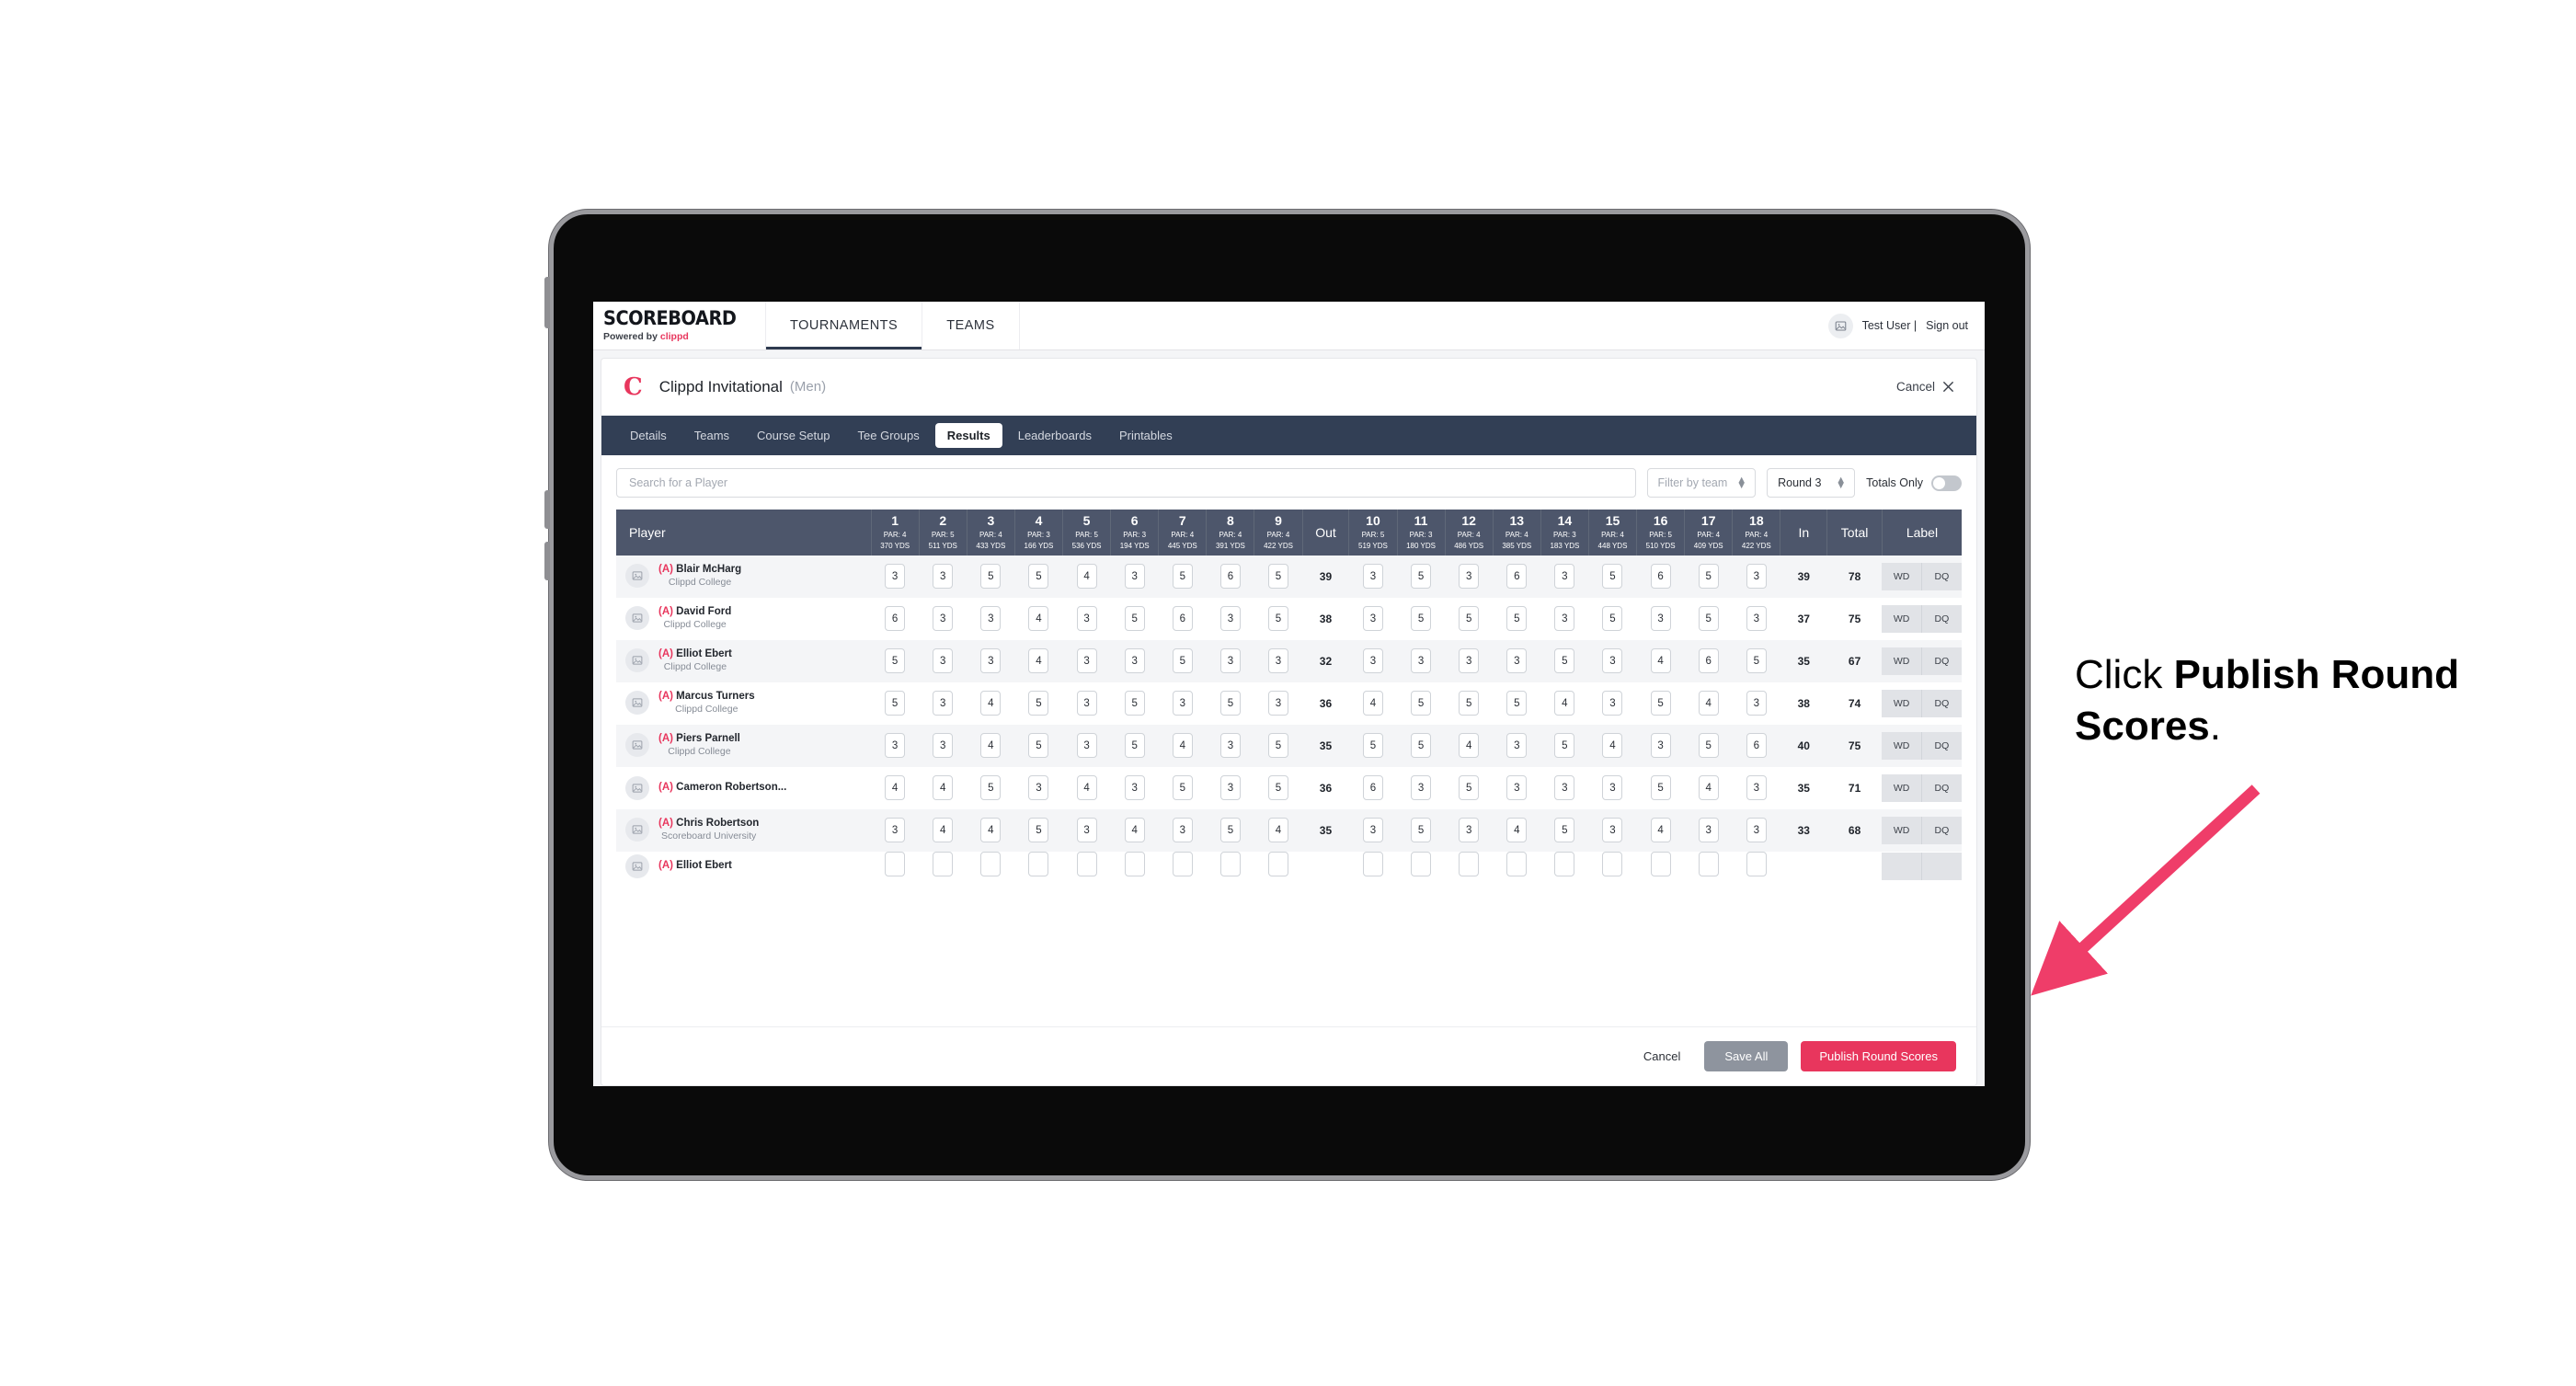 The width and height of the screenshot is (2576, 1386). What do you see at coordinates (1879, 1056) in the screenshot?
I see `publish-round-scores-button: Publish Round Scores` at bounding box center [1879, 1056].